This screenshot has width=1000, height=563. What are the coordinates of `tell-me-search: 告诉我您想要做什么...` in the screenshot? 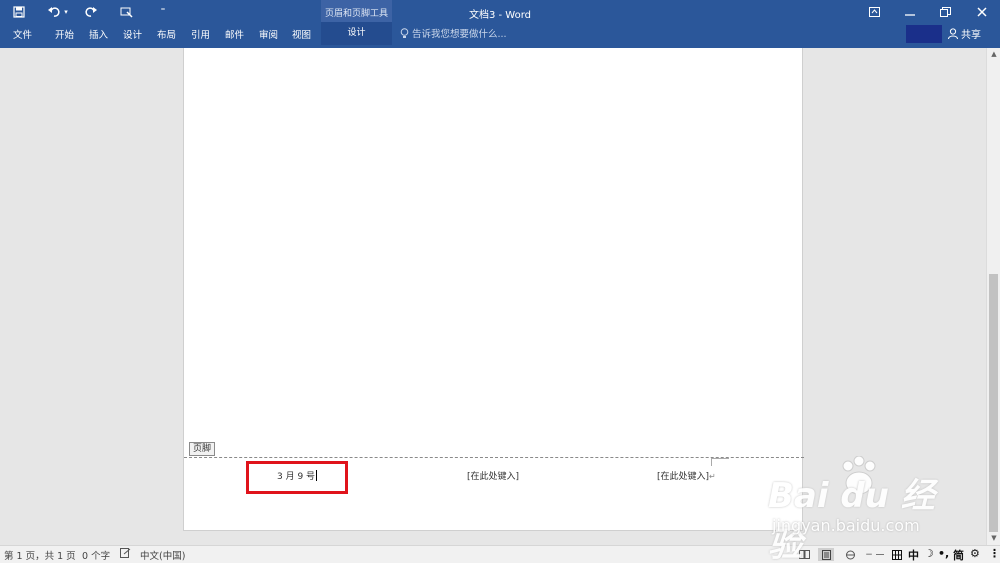 It's located at (453, 33).